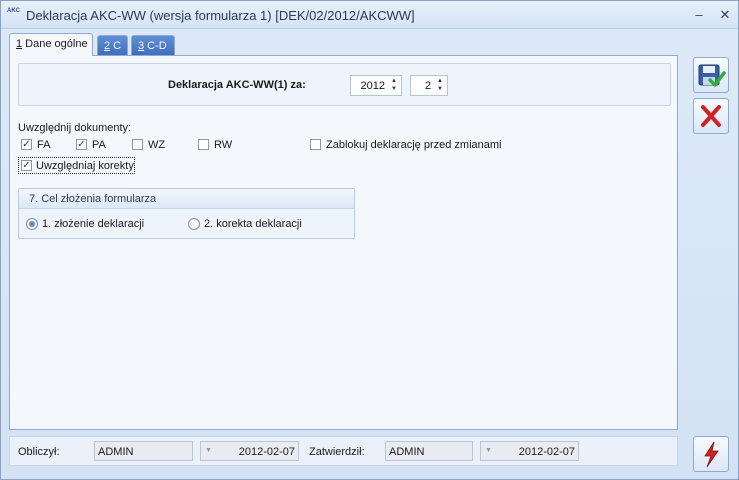 This screenshot has width=739, height=480. What do you see at coordinates (32, 224) in the screenshot?
I see `radio-submission` at bounding box center [32, 224].